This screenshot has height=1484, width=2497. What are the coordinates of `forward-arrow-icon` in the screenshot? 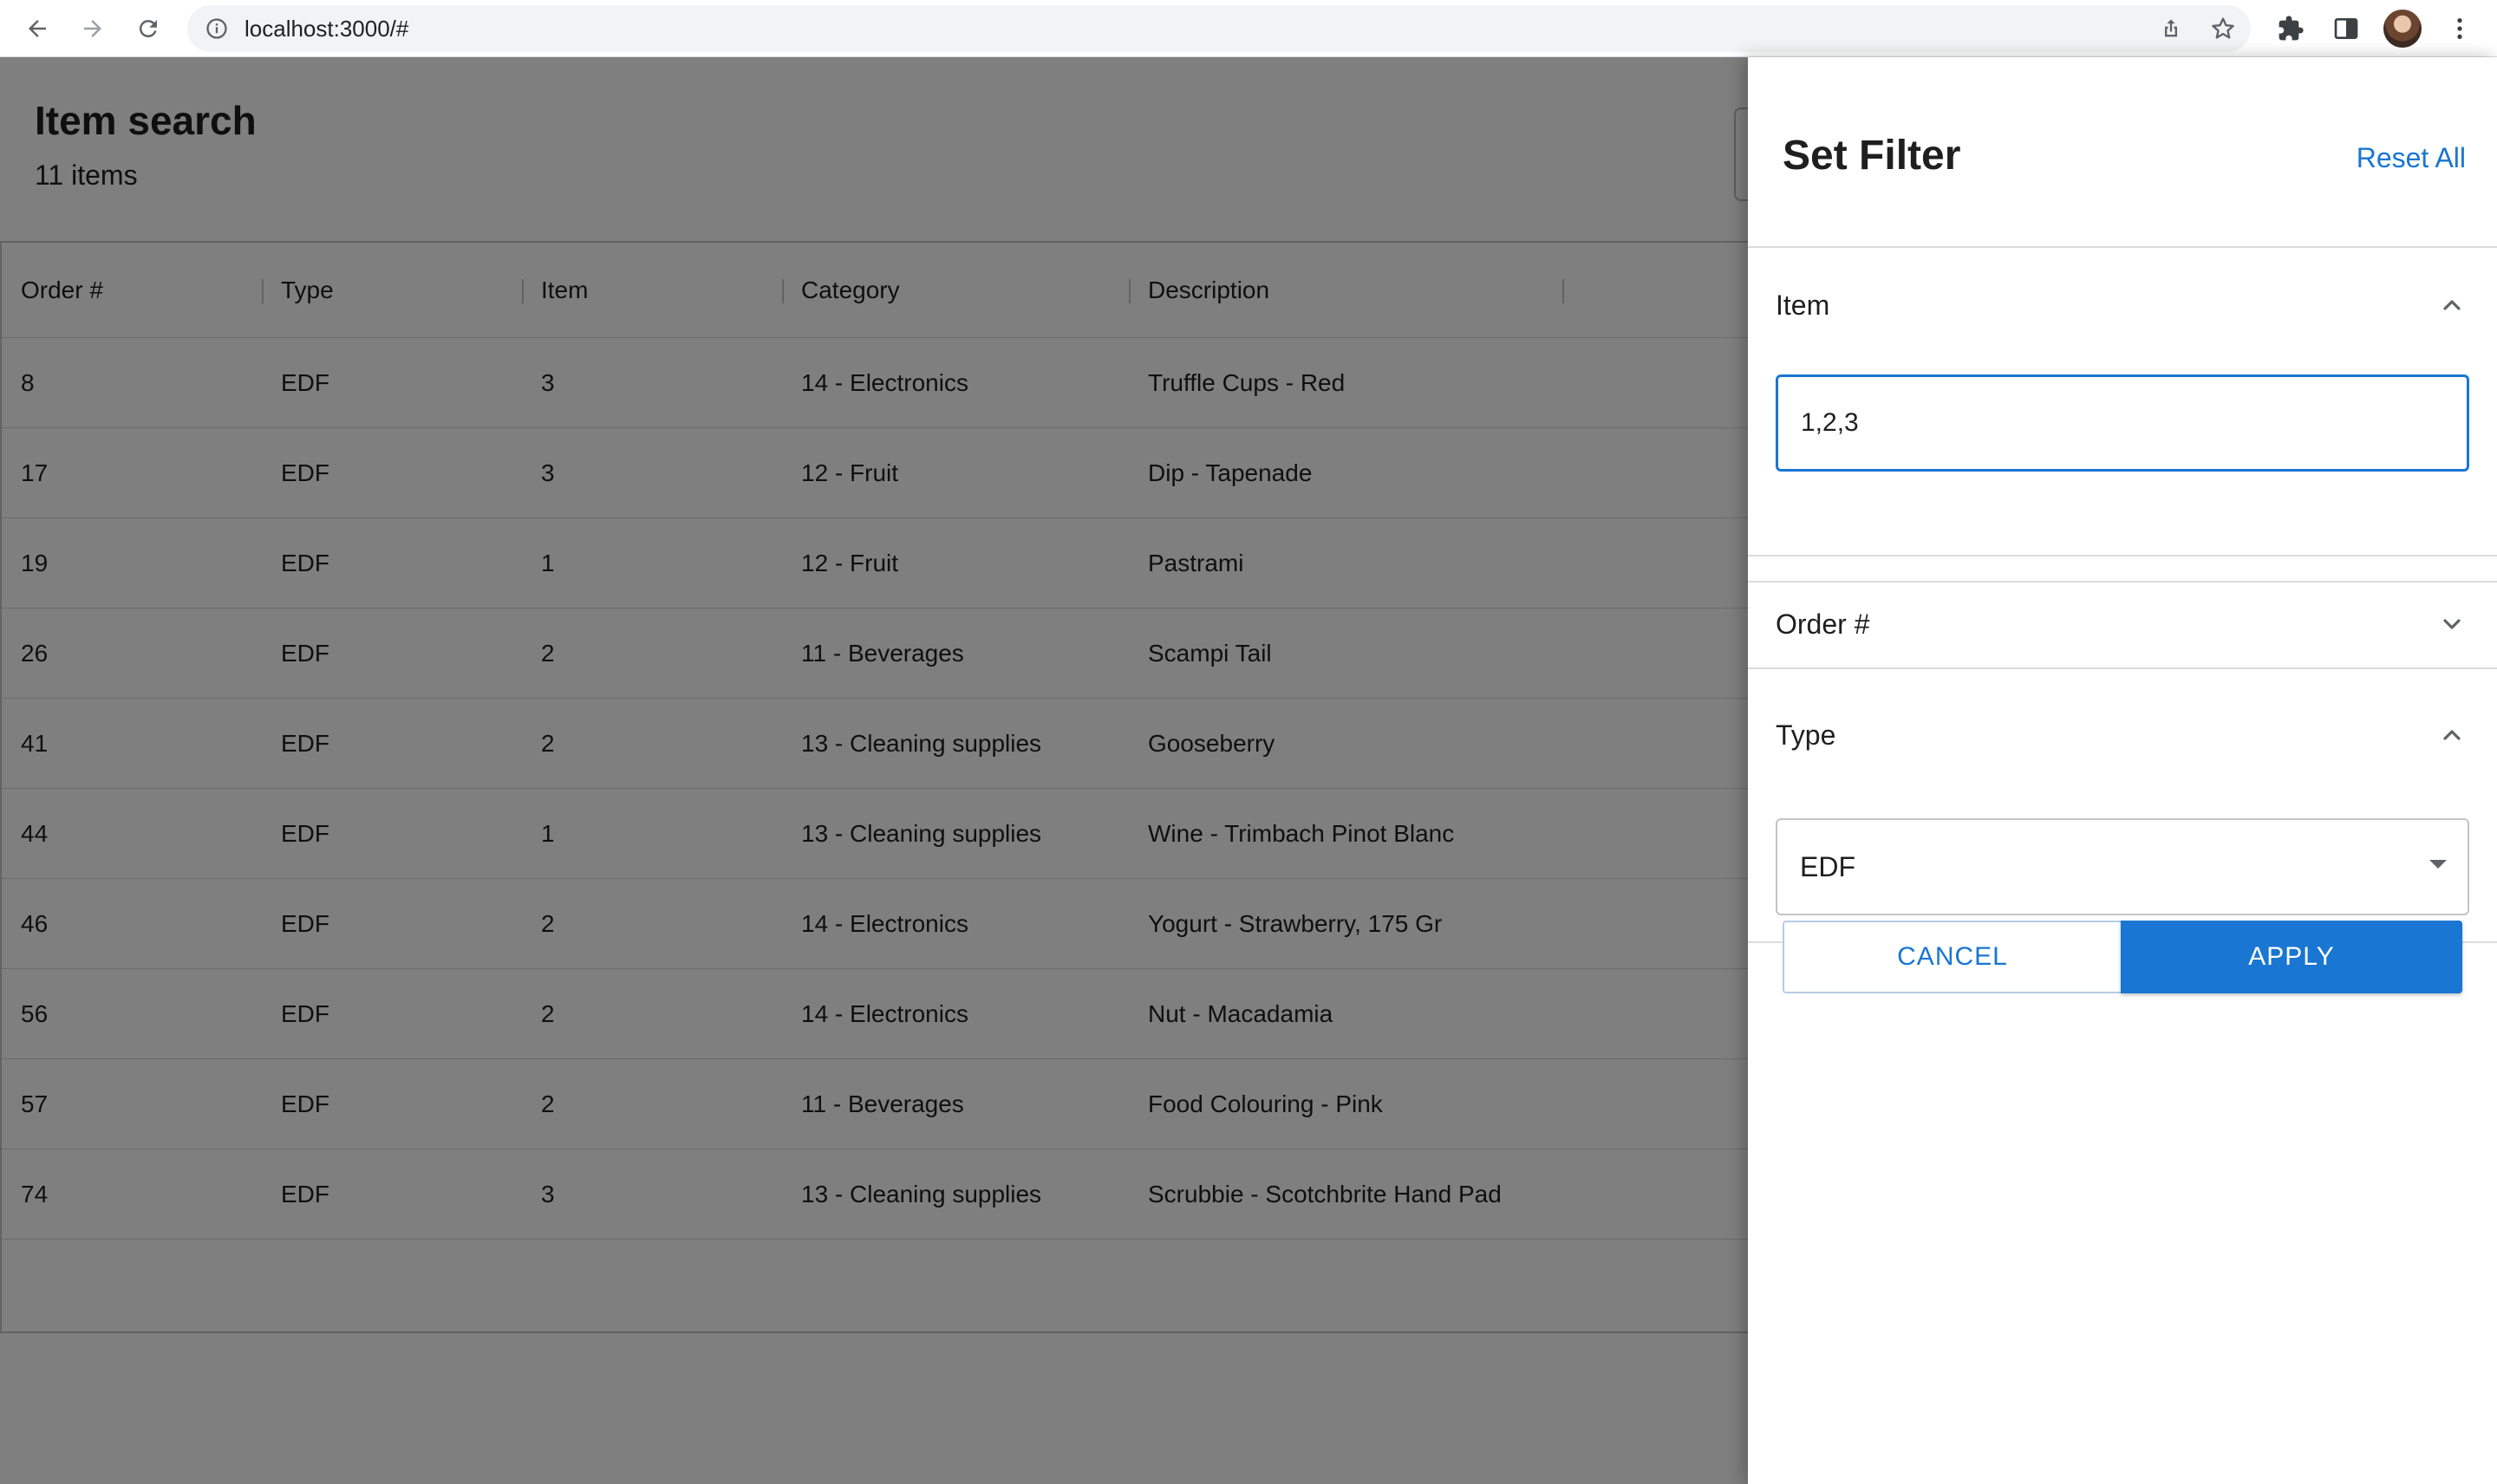 It's located at (93, 29).